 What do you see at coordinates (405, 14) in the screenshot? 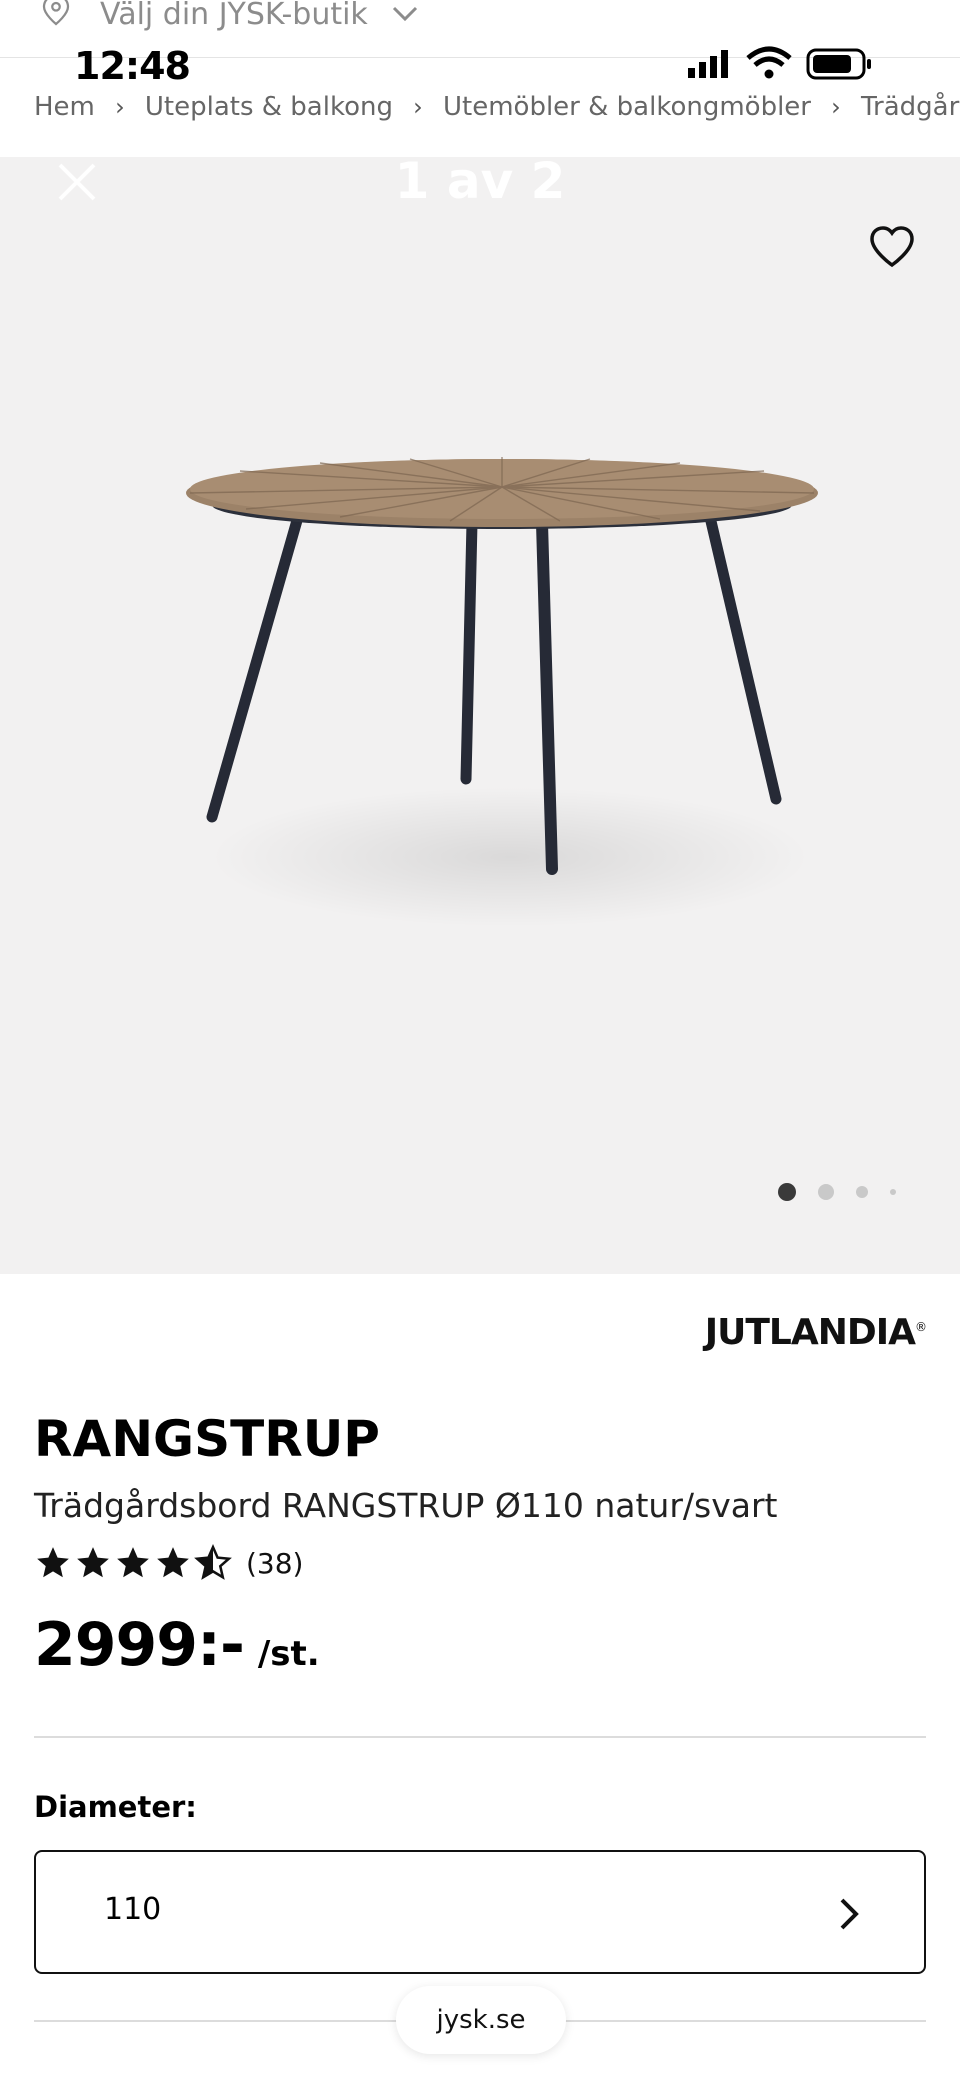
I see `chevron-down-icon` at bounding box center [405, 14].